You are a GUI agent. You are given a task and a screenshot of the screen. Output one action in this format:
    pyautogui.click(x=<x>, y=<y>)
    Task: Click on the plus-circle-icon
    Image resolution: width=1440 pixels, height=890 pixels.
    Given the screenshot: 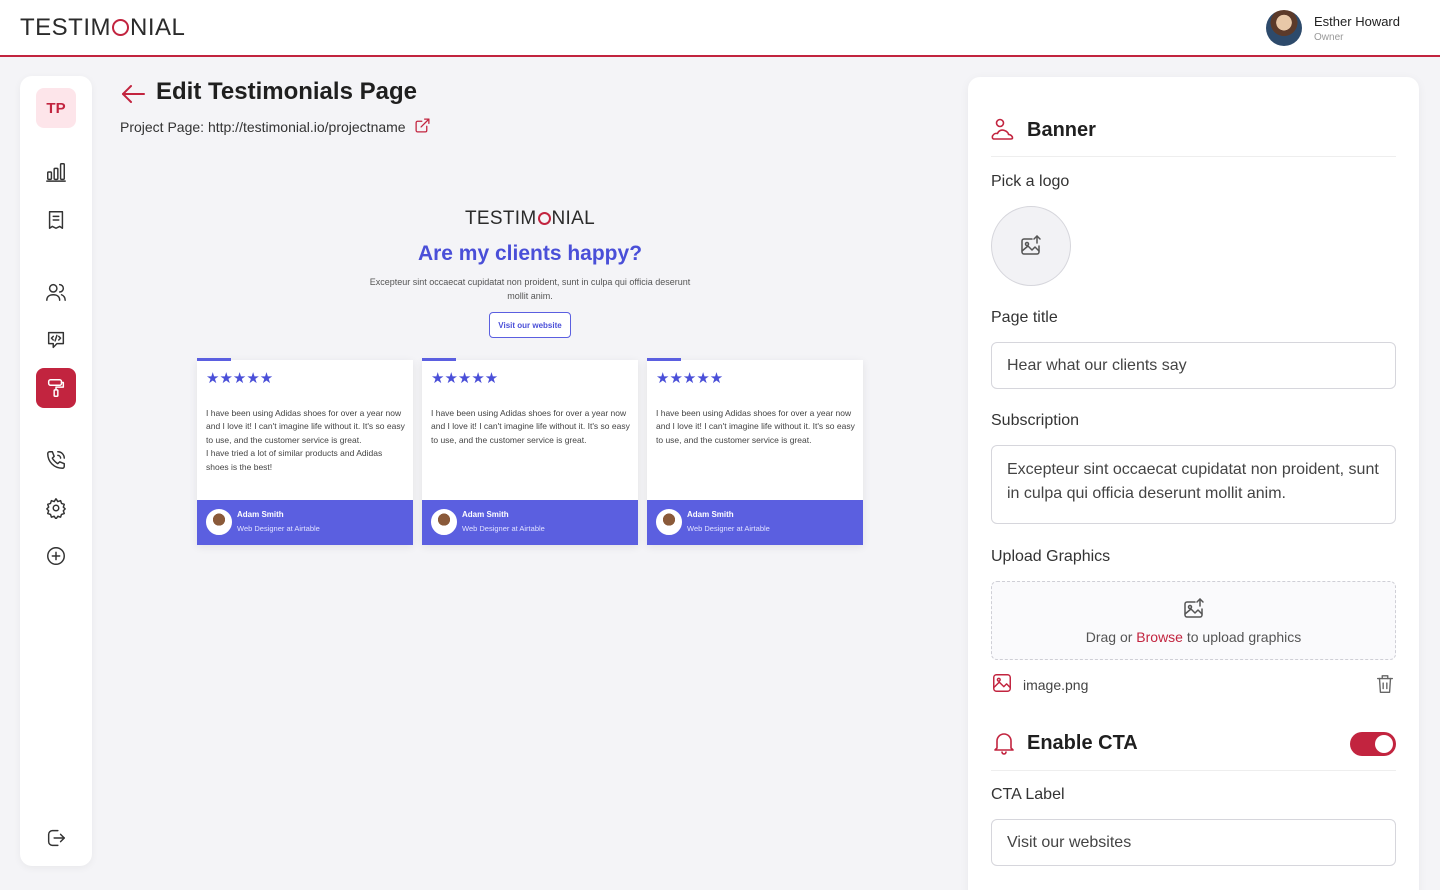 What is the action you would take?
    pyautogui.click(x=56, y=556)
    